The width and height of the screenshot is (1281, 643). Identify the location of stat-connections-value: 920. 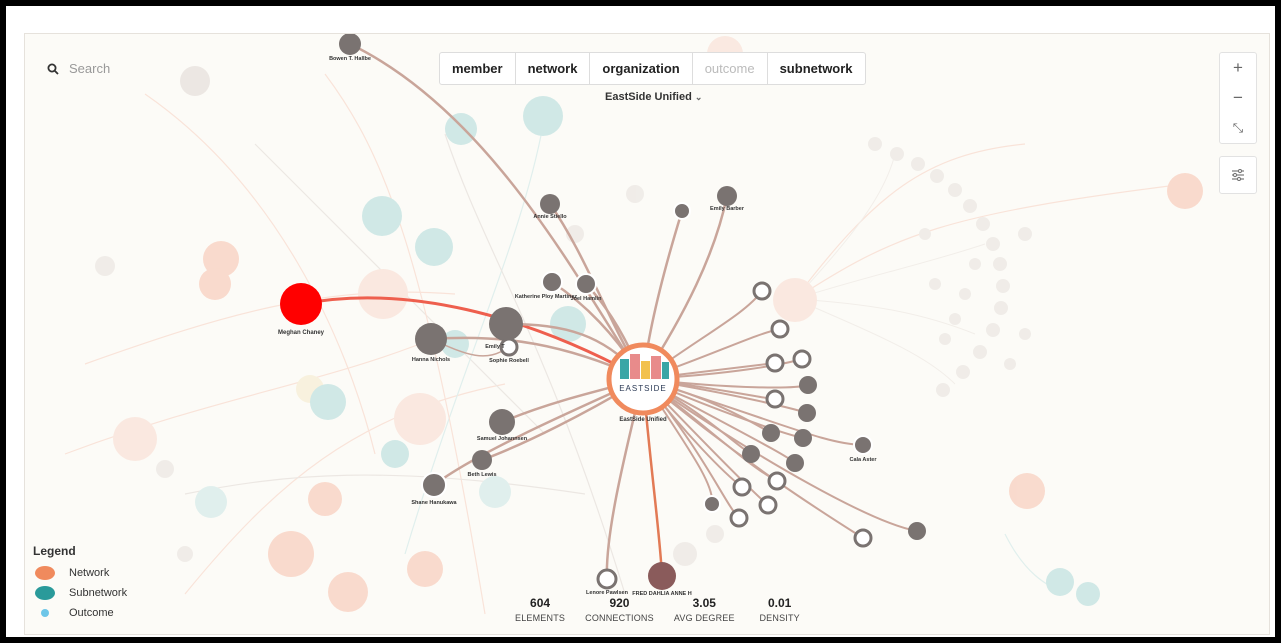
(619, 603).